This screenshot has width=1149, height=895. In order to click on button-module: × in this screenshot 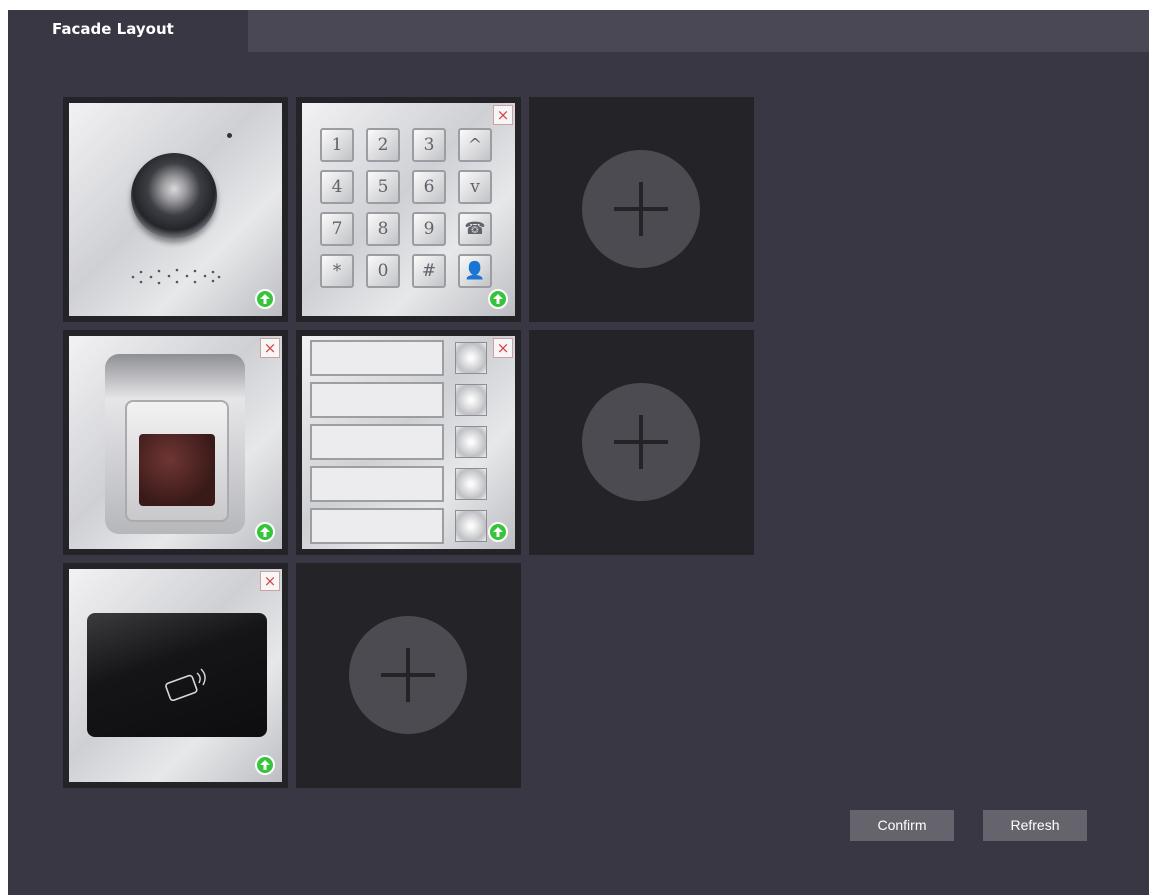, I will do `click(408, 442)`.